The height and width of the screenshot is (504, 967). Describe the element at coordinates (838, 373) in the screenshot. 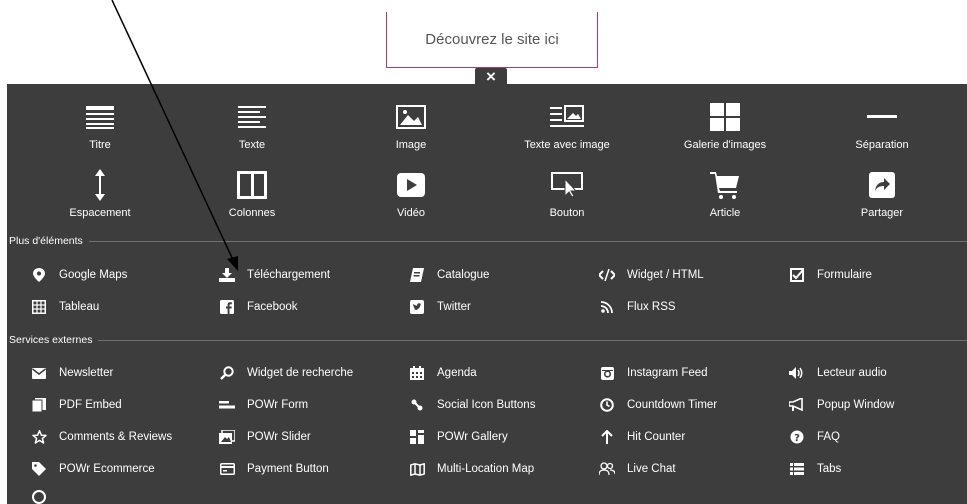

I see `item-audio-player: Lecteur audio` at that location.